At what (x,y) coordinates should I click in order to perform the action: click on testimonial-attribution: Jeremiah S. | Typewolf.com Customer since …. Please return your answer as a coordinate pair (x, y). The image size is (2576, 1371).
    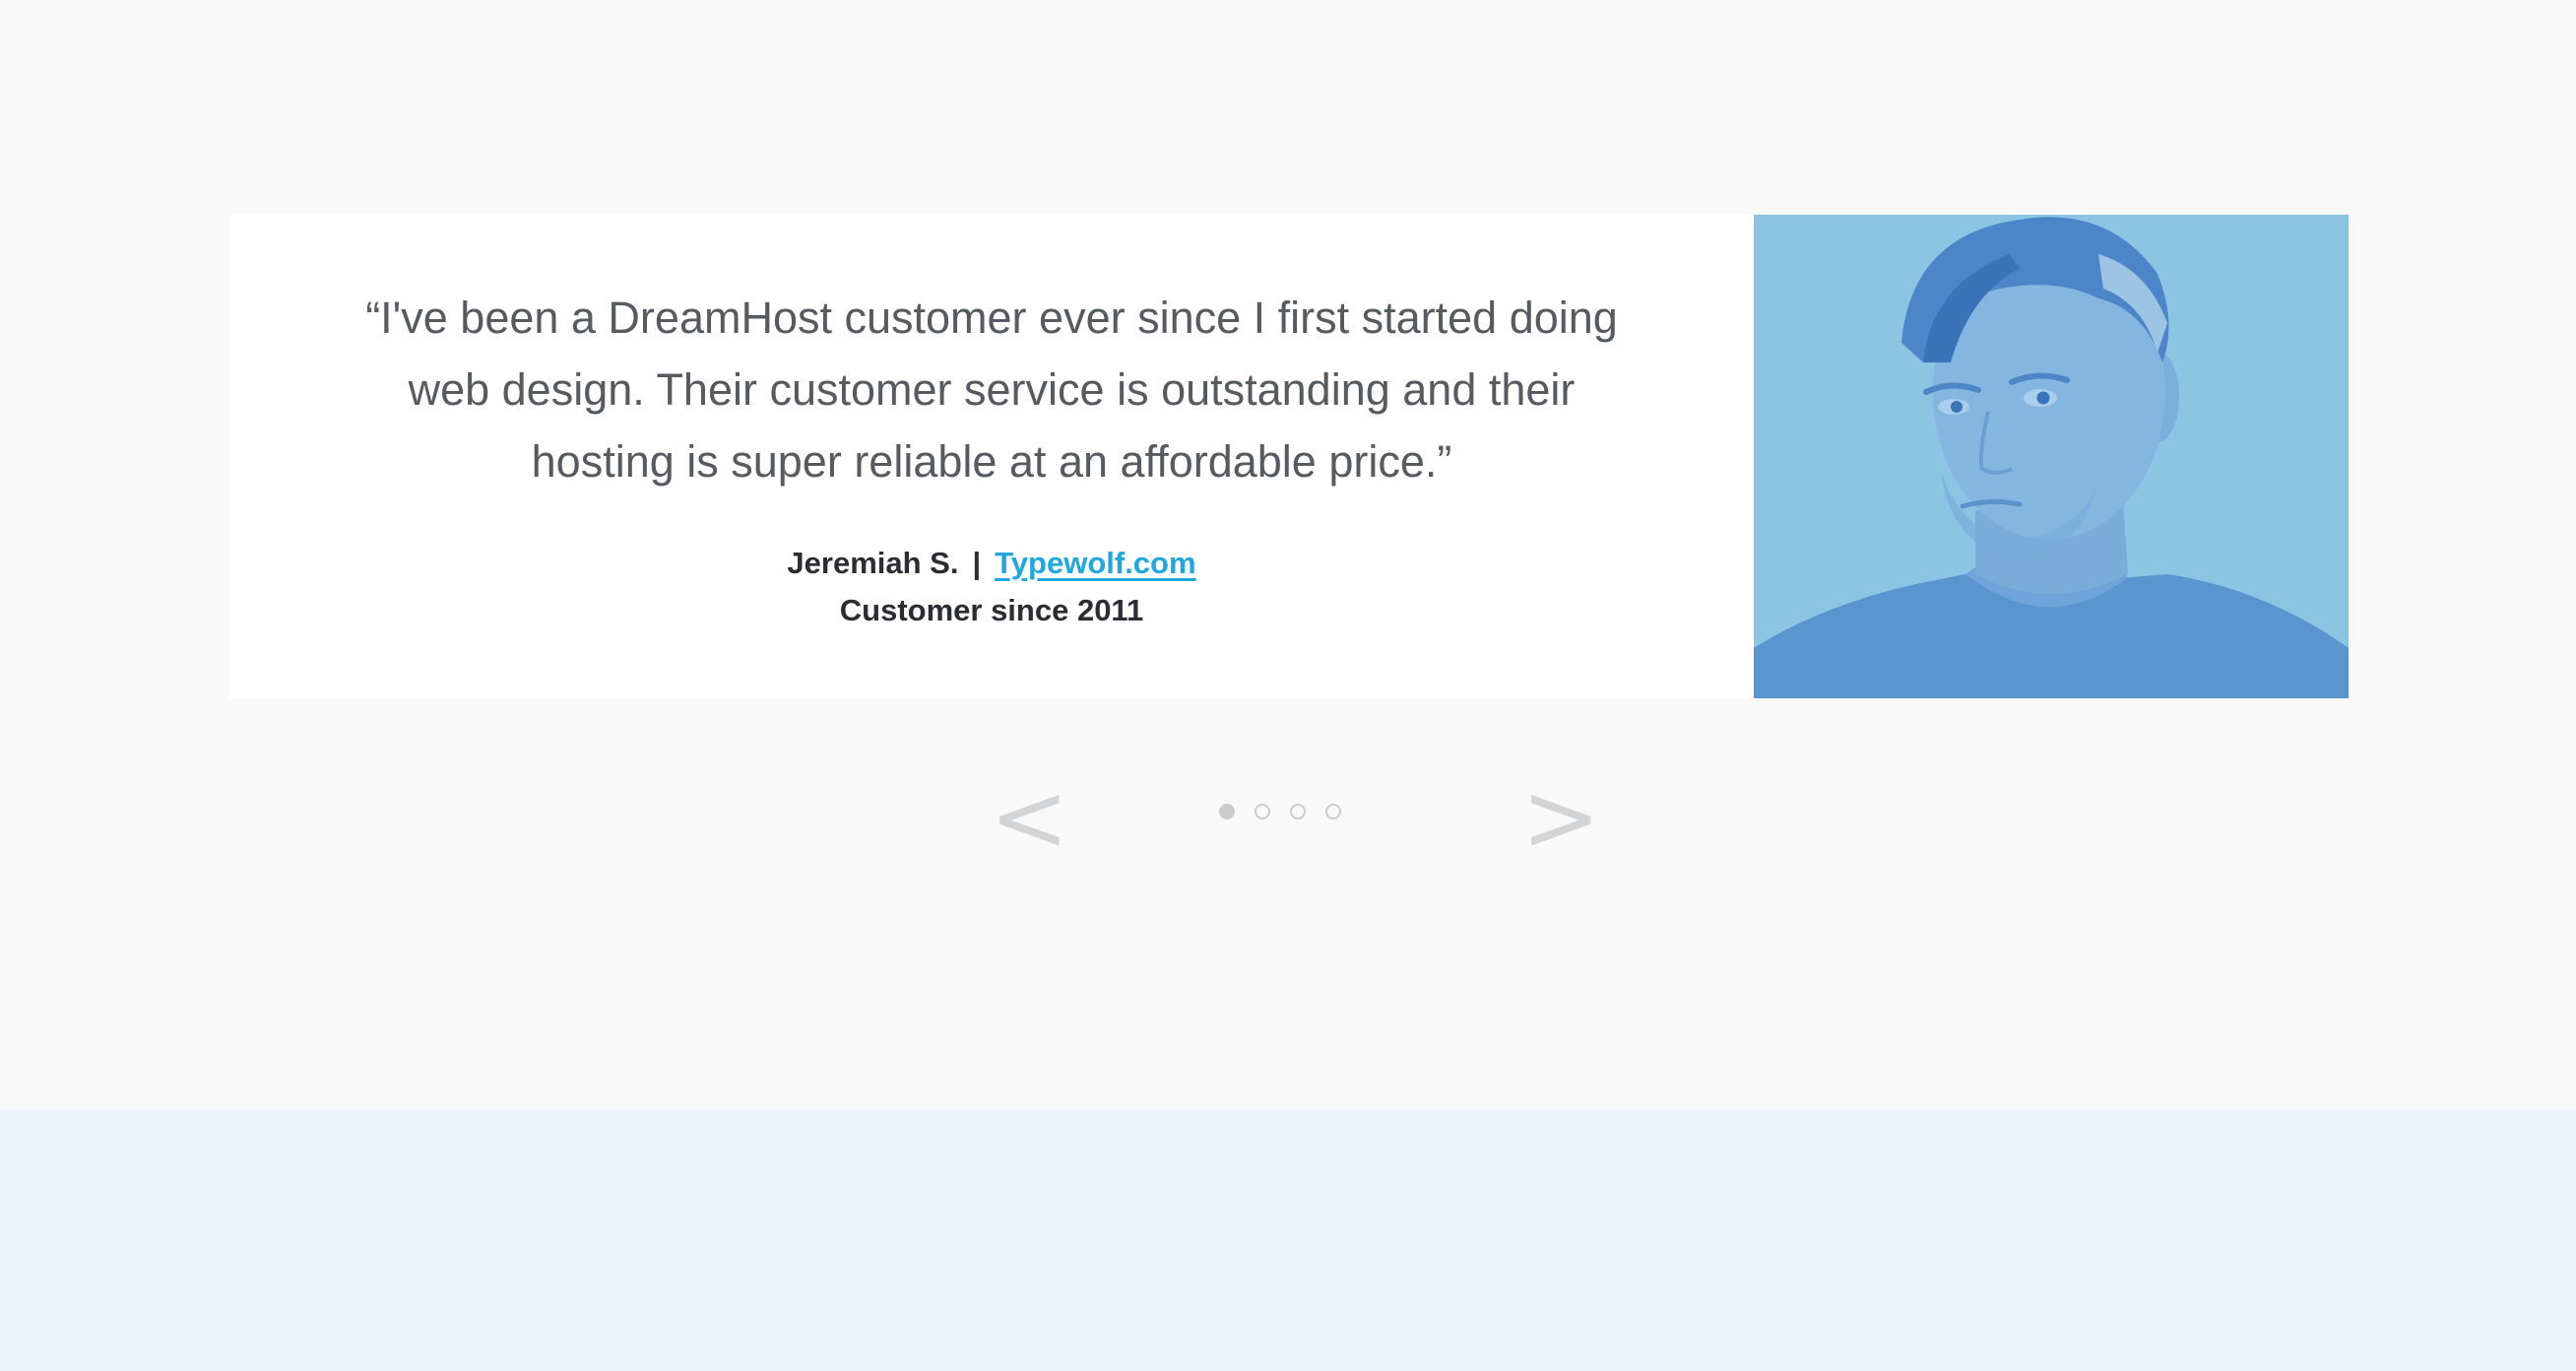
    Looking at the image, I should click on (991, 587).